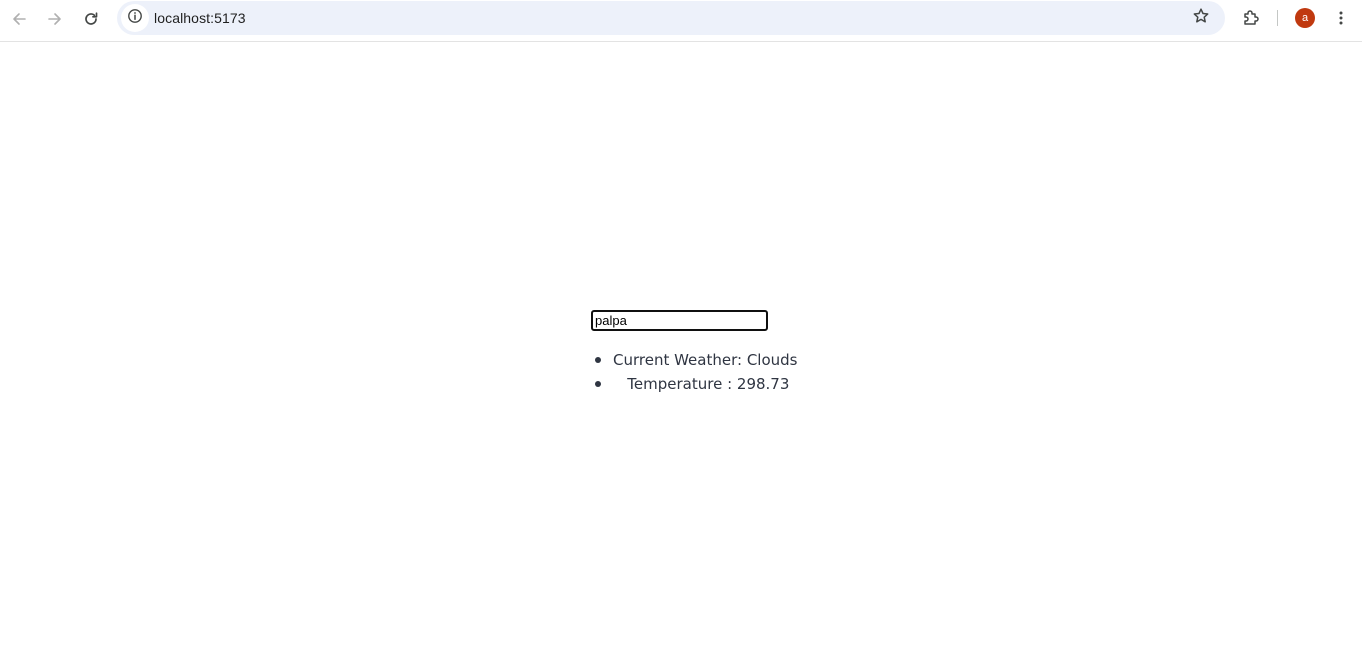 Image resolution: width=1362 pixels, height=671 pixels. I want to click on temperature-text: Temperature : 298.73, so click(701, 384).